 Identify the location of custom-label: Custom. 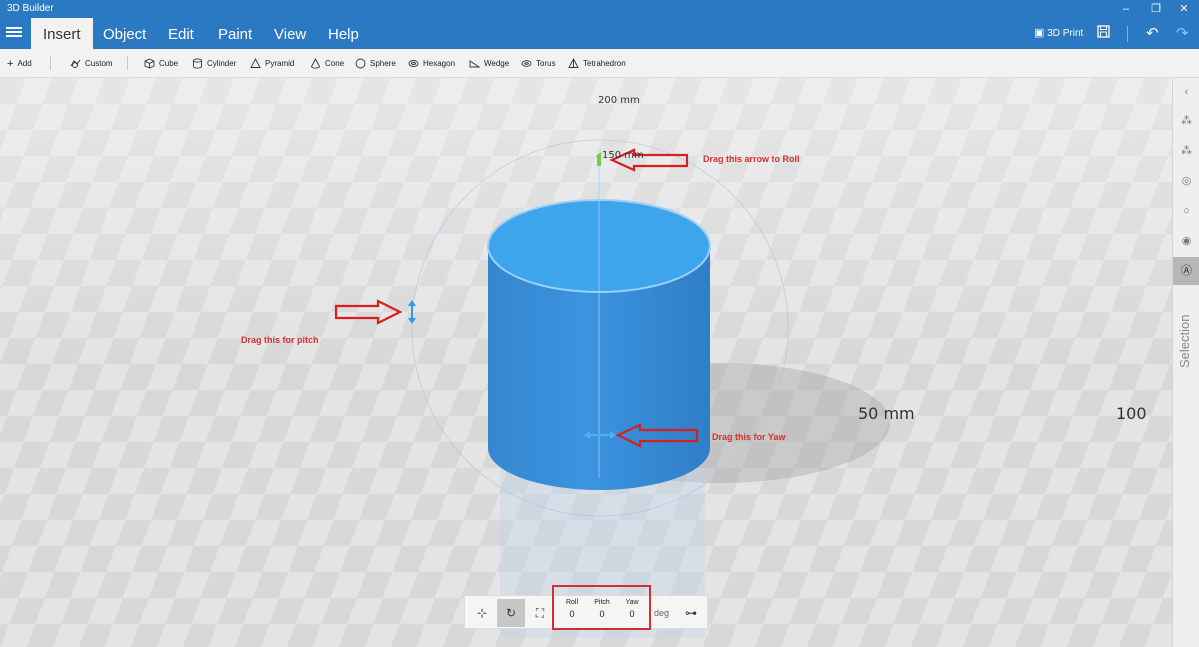
(99, 63).